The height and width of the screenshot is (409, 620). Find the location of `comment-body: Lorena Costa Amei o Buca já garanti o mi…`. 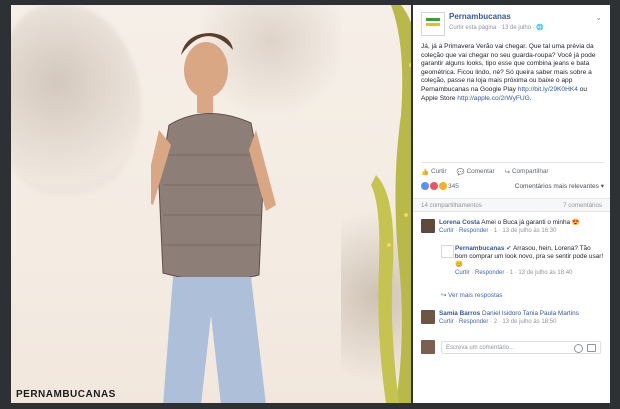

comment-body: Lorena Costa Amei o Buca já garanti o mi… is located at coordinates (521, 227).